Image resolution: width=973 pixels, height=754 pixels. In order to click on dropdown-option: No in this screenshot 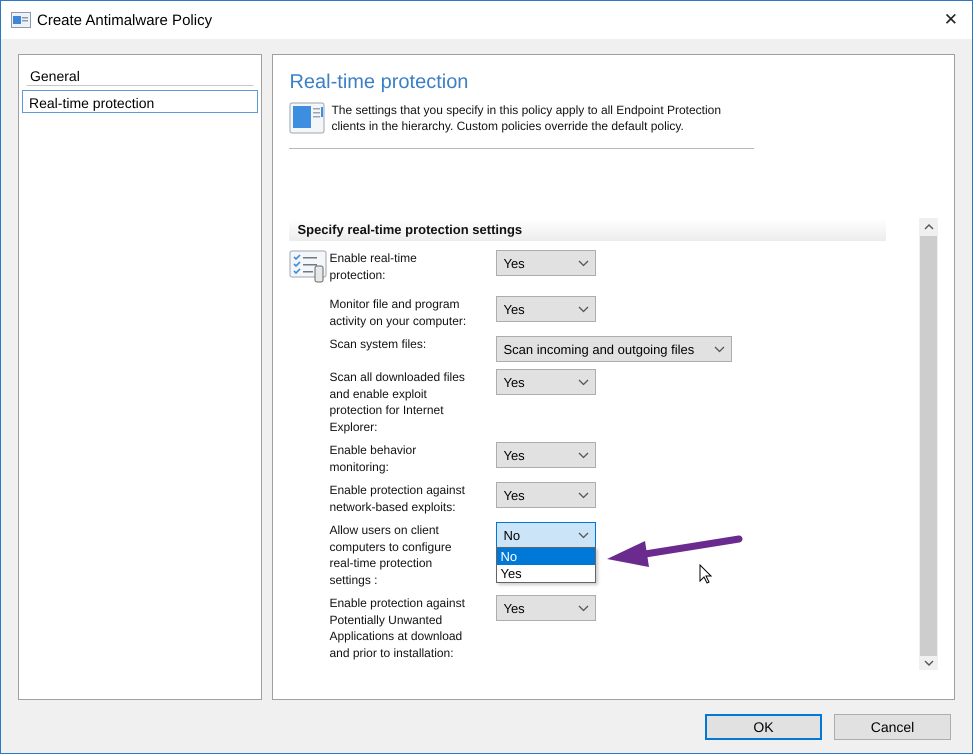, I will do `click(546, 557)`.